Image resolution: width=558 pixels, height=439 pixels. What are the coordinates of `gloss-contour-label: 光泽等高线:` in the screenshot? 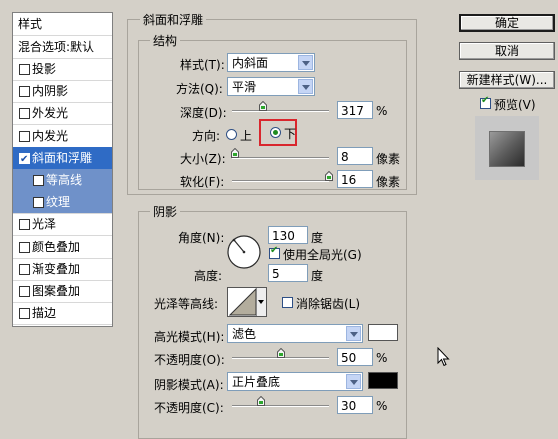 It's located at (186, 304).